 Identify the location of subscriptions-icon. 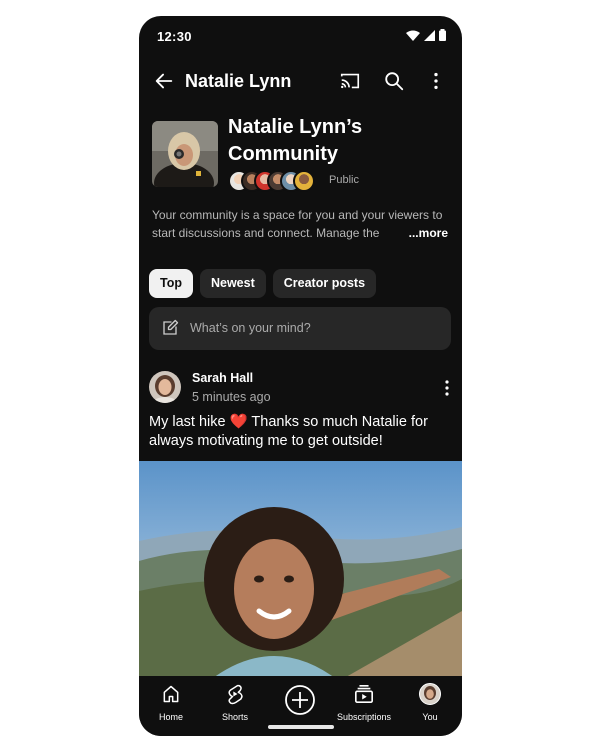
(364, 694).